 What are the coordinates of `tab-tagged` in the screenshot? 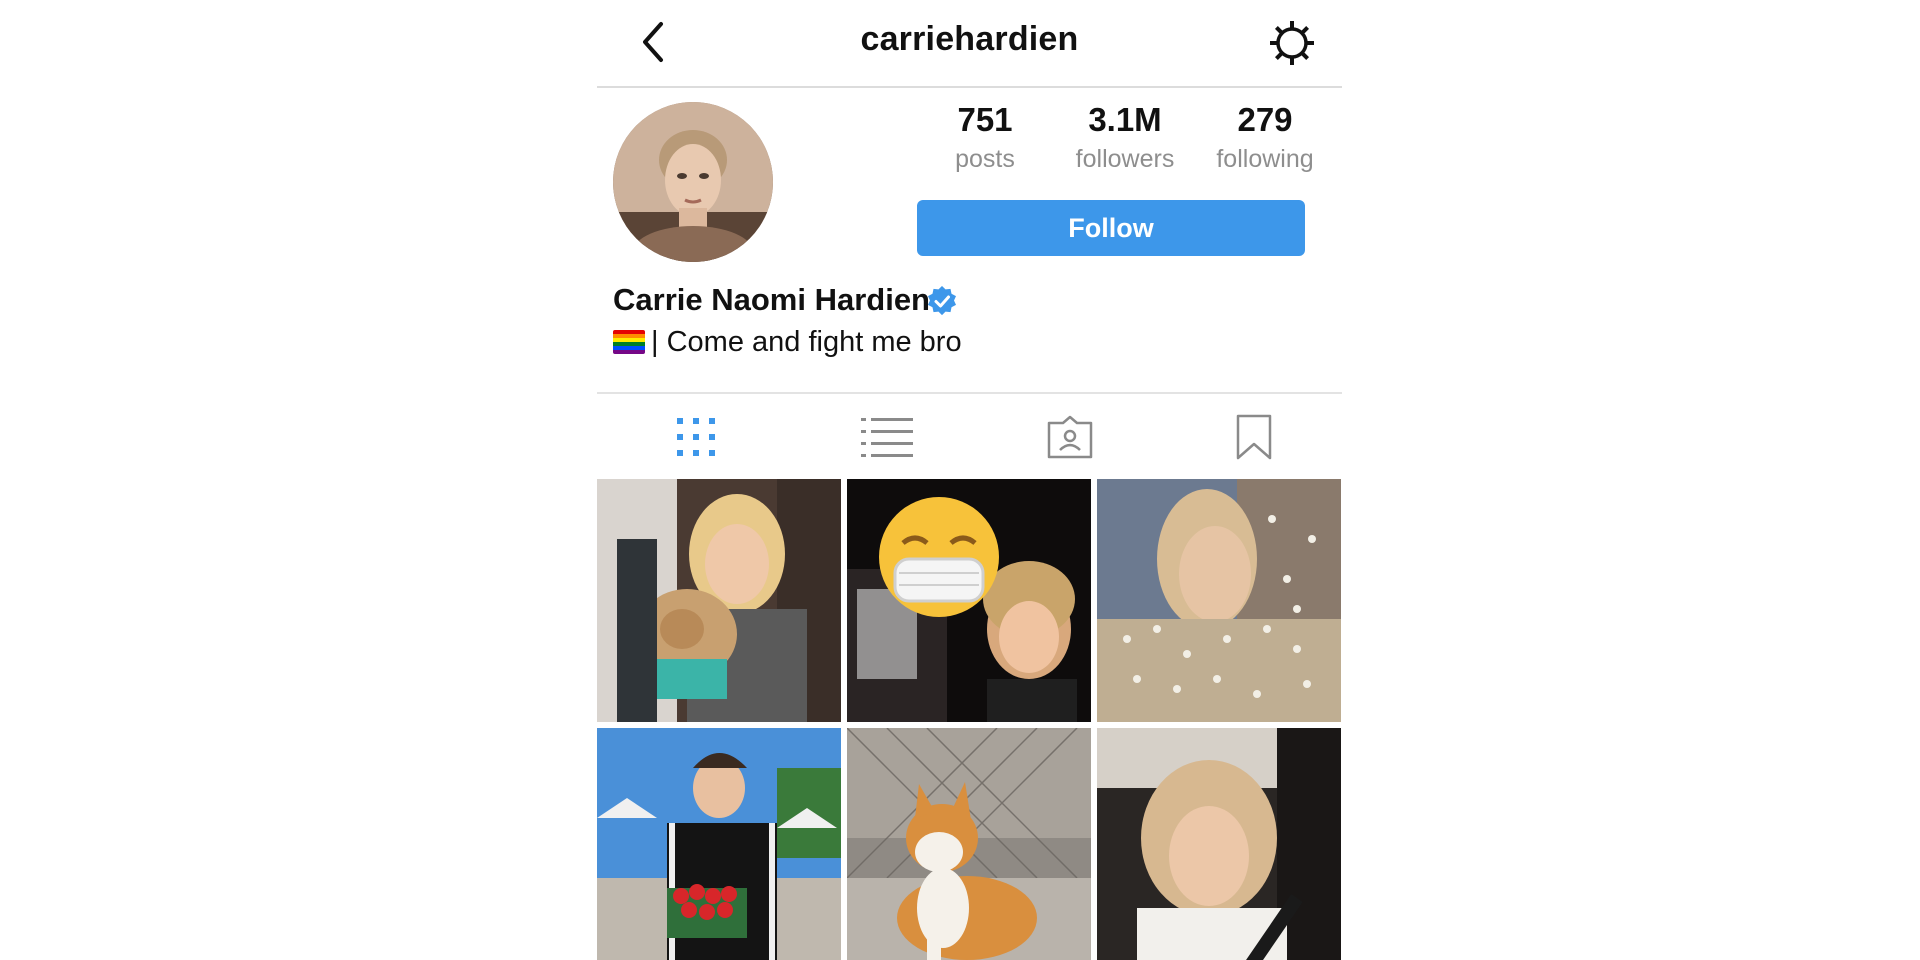 It's located at (1070, 437).